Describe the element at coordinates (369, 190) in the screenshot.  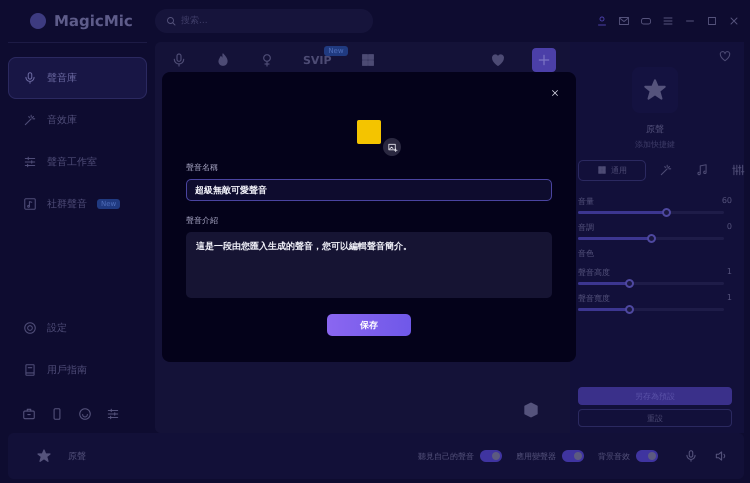
I see `name-field: 超級無敵可愛聲音` at that location.